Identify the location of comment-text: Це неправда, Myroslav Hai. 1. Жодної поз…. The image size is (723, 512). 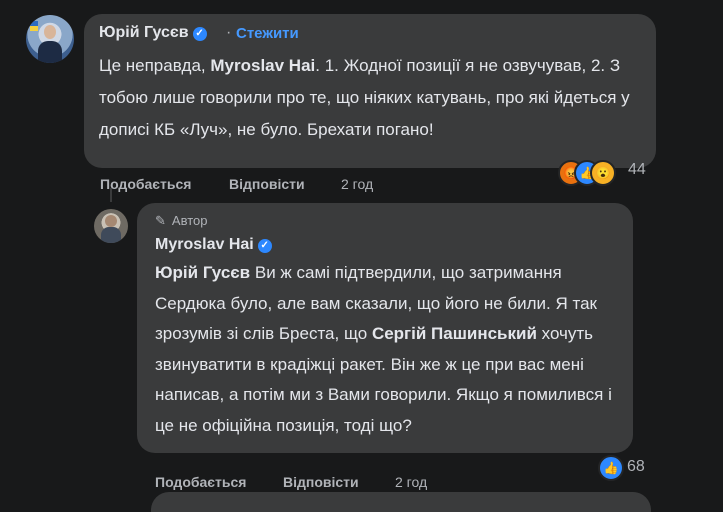
(371, 98).